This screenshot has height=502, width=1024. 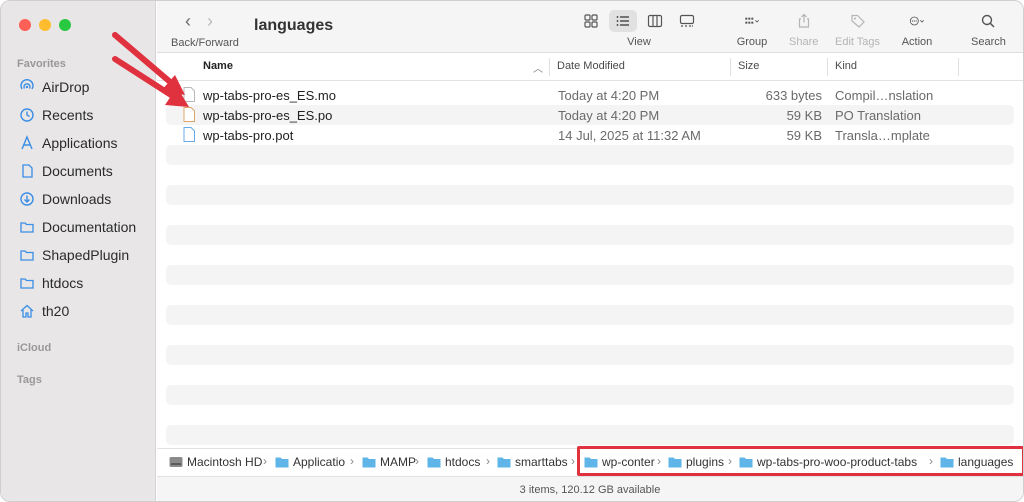 I want to click on sidebar-item-htdocs: htdocs, so click(x=78, y=283).